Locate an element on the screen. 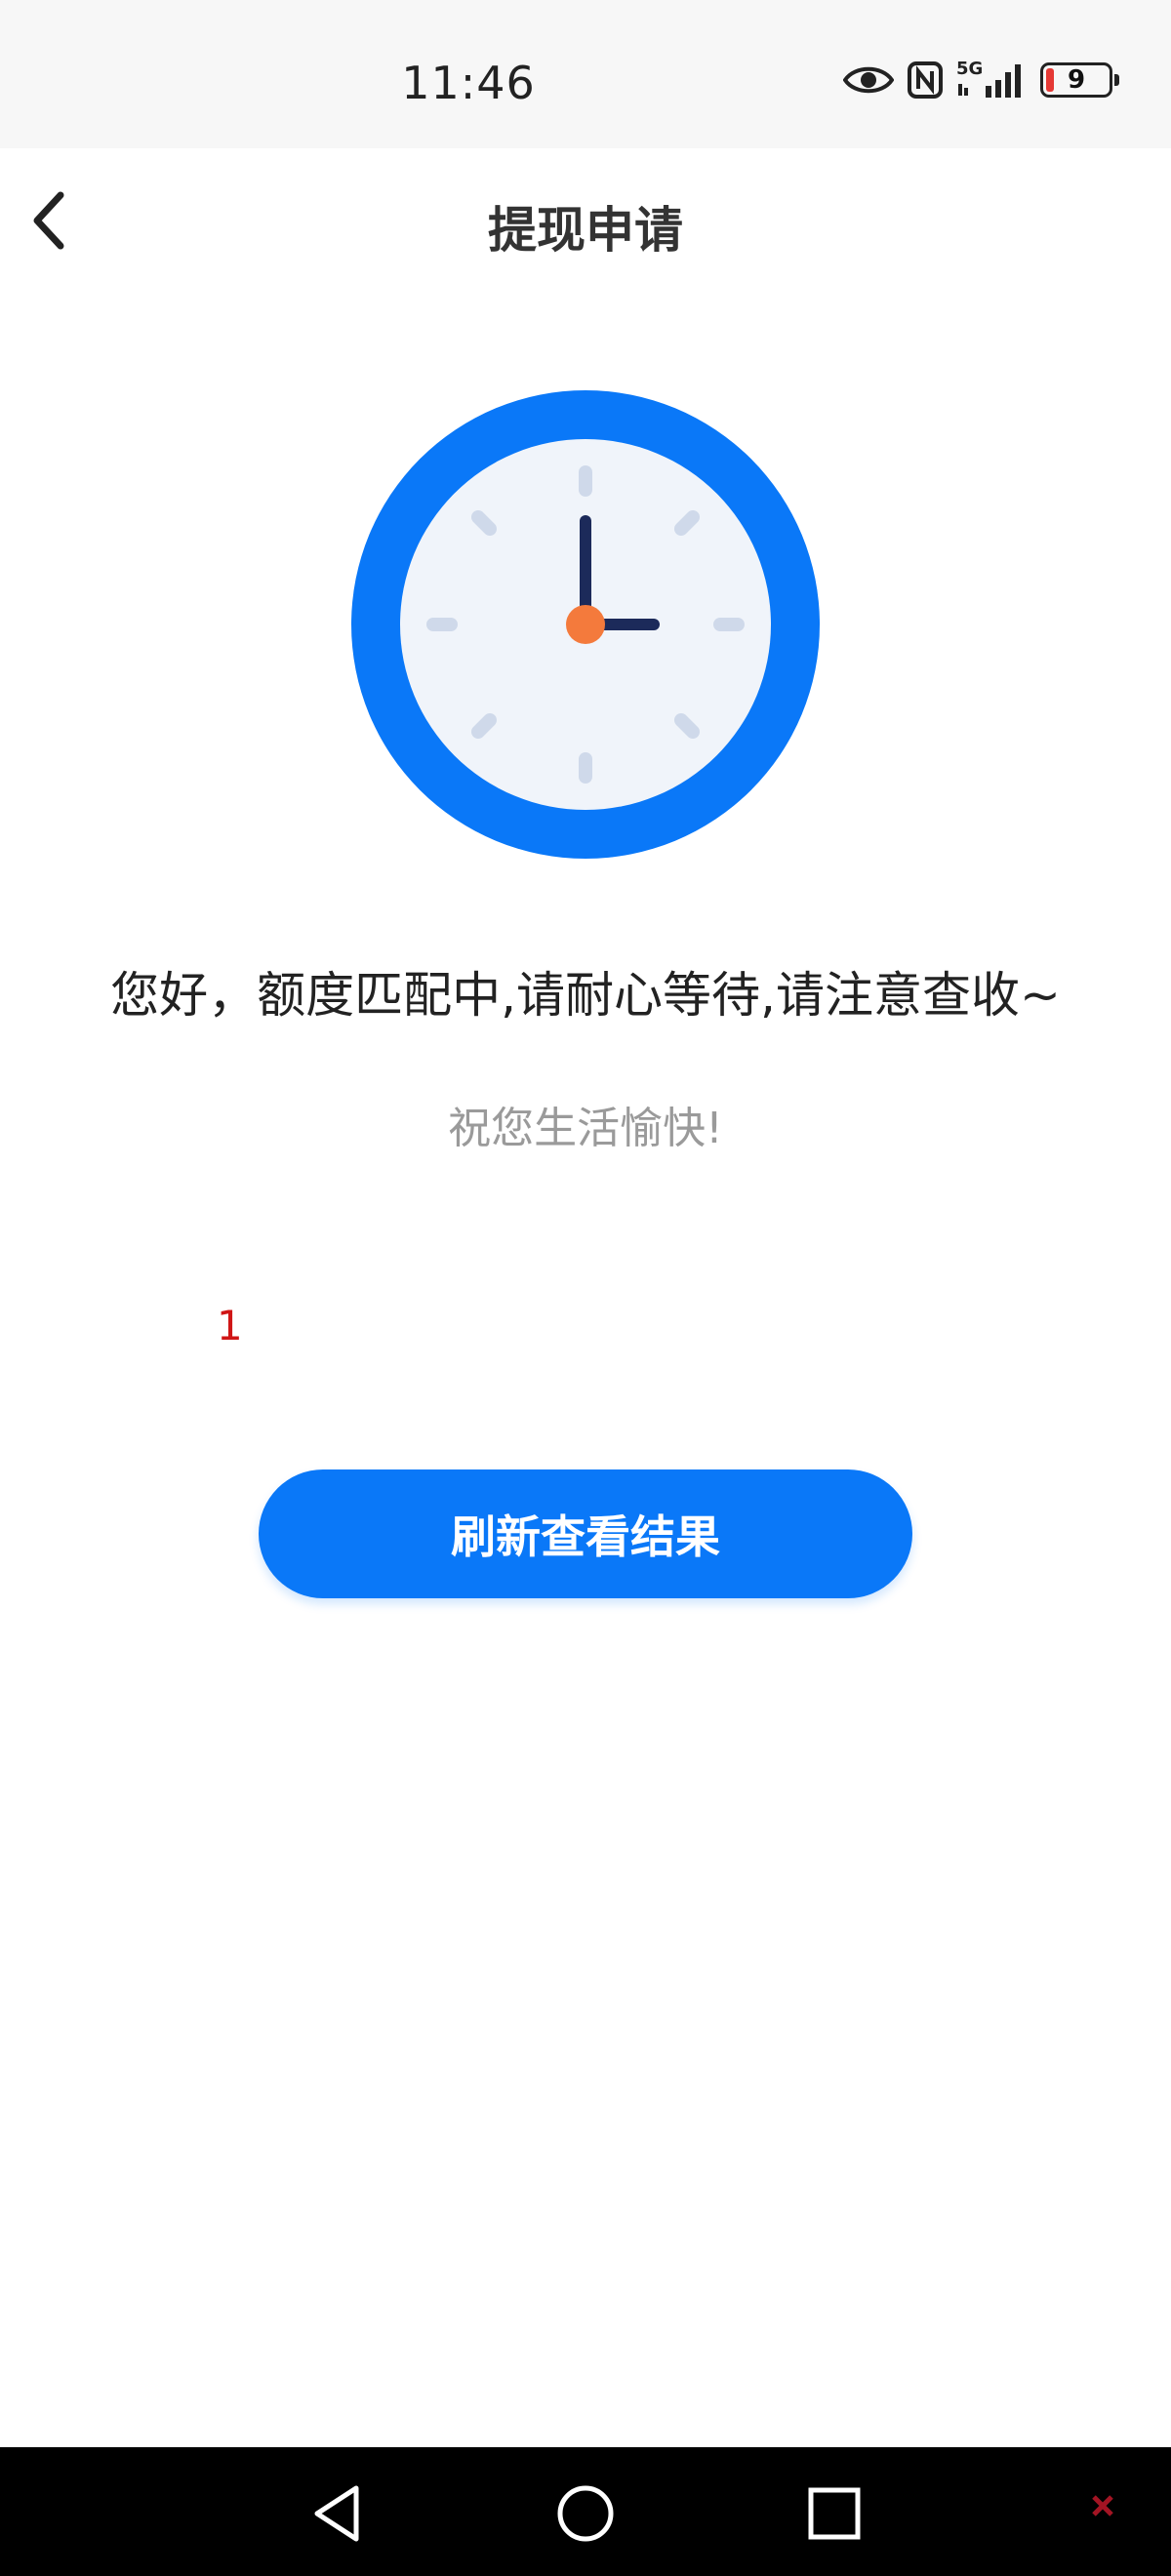 This screenshot has width=1171, height=2576. navigation-bar is located at coordinates (585, 2511).